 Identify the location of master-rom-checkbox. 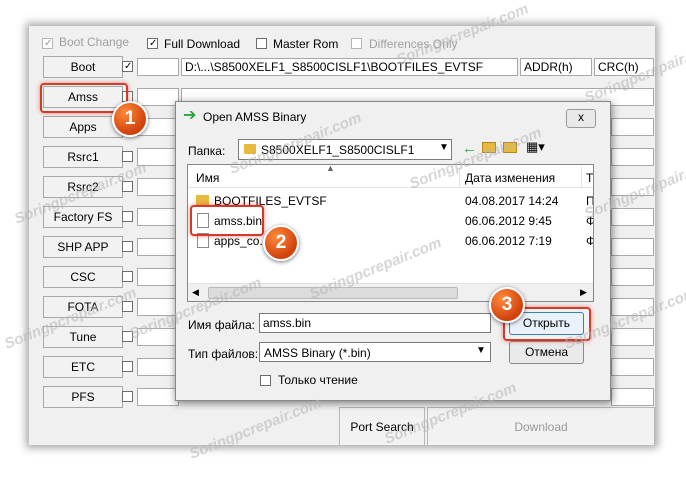
(261, 43).